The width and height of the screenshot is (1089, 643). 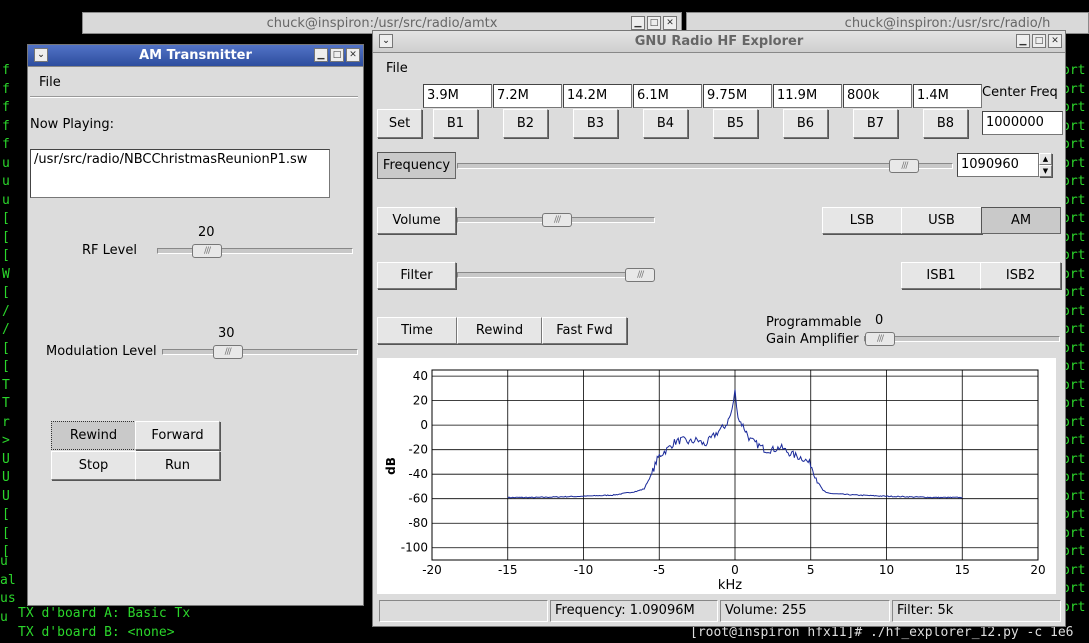 What do you see at coordinates (414, 548) in the screenshot?
I see `y-tick-label: -100` at bounding box center [414, 548].